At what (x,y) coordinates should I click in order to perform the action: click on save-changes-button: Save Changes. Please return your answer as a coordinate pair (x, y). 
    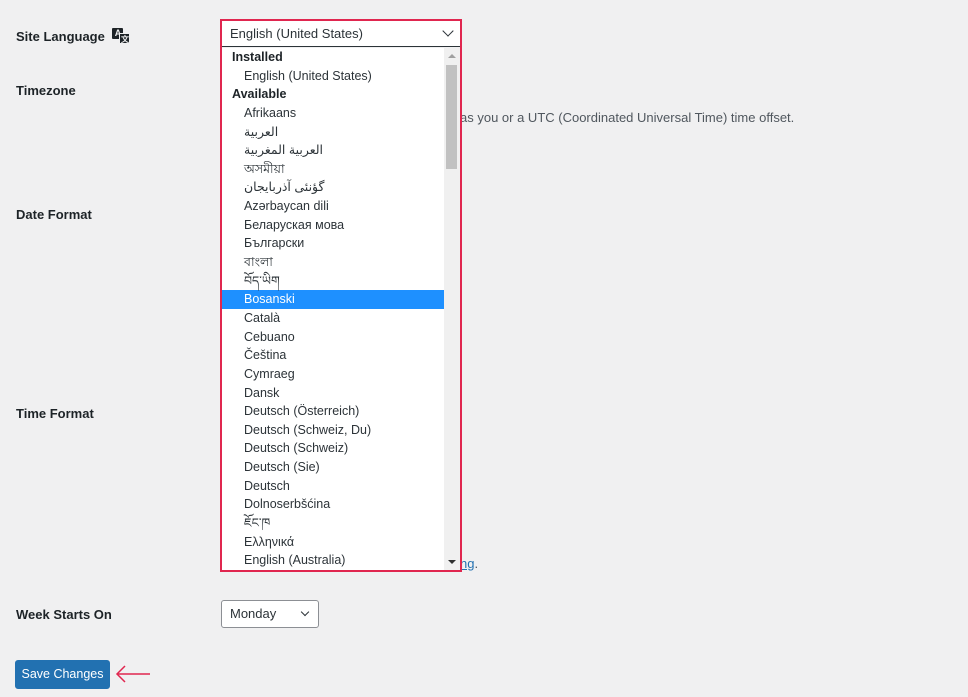
    Looking at the image, I should click on (62, 674).